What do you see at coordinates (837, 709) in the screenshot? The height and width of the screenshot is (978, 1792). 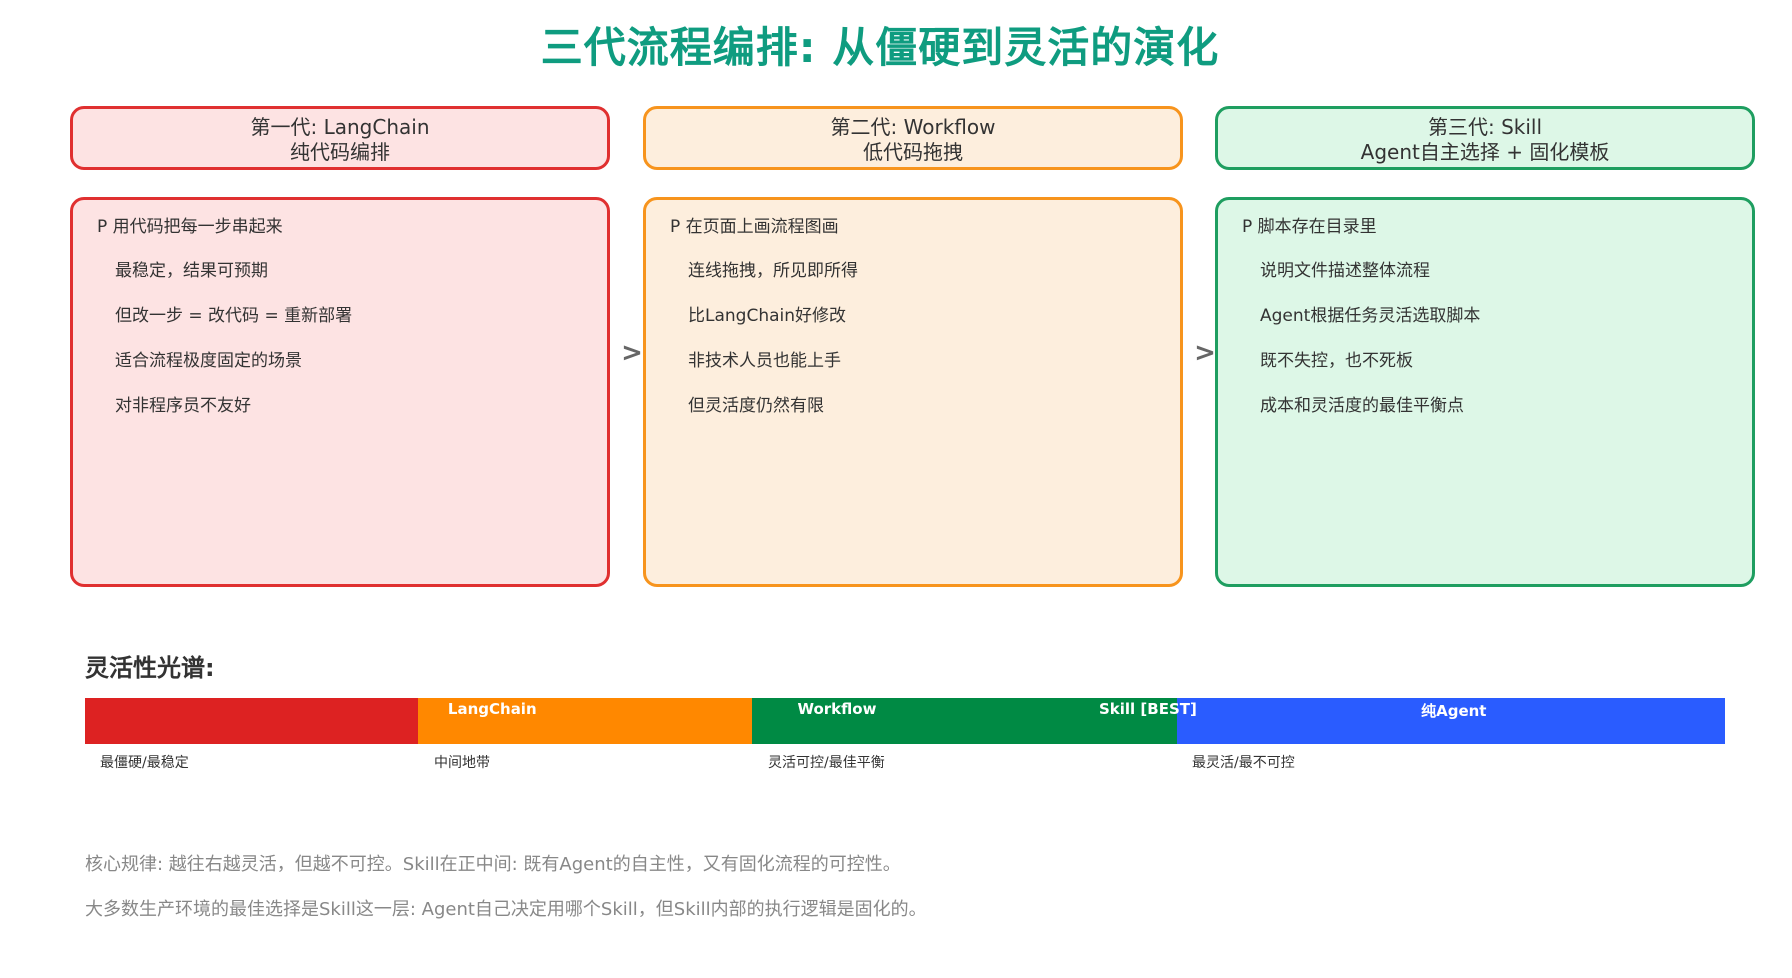 I see `spectrum-segment-label: Workflow` at bounding box center [837, 709].